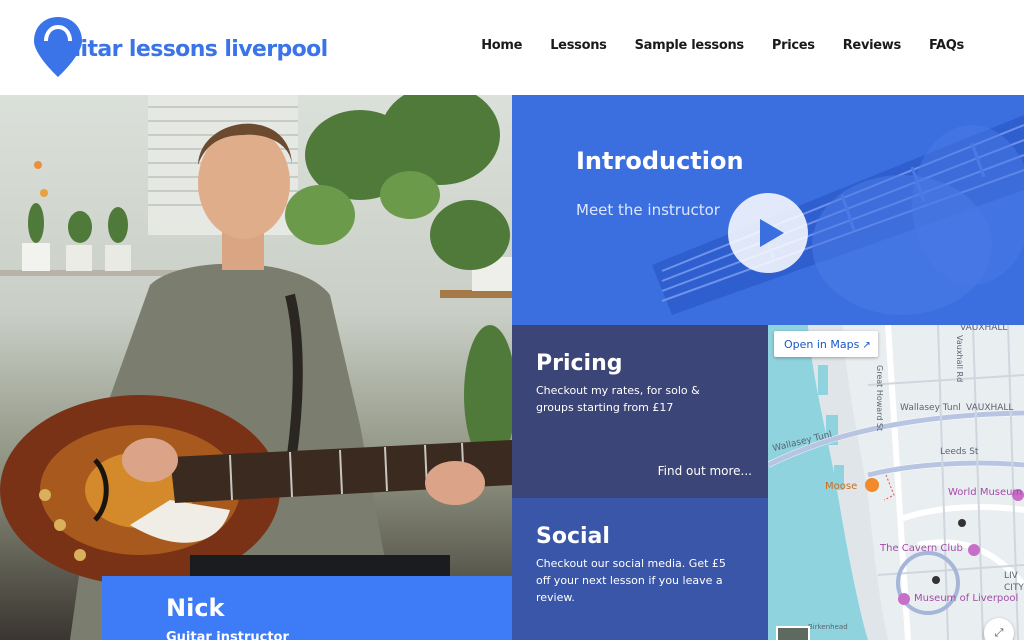 The image size is (1024, 640). Describe the element at coordinates (188, 49) in the screenshot. I see `brand-name: Guitar lessons liverpool` at that location.